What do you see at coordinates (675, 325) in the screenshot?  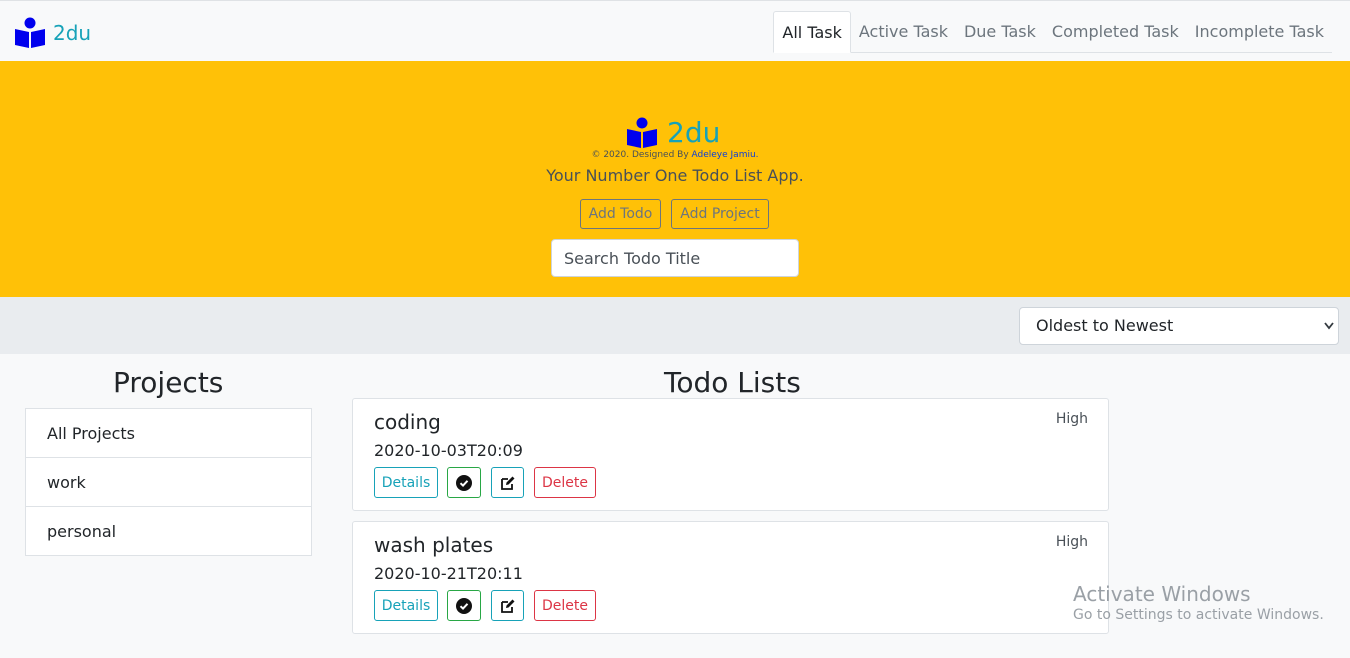 I see `sort-bar: Oldest to Newest` at bounding box center [675, 325].